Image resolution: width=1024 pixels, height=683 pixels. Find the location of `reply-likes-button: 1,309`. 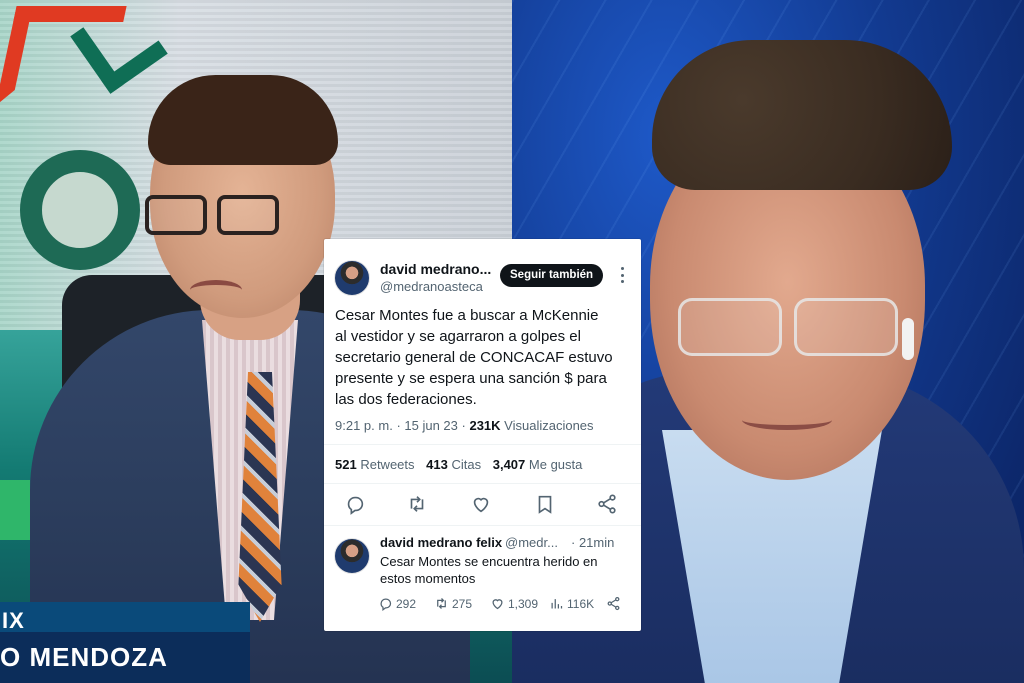

reply-likes-button: 1,309 is located at coordinates (514, 603).